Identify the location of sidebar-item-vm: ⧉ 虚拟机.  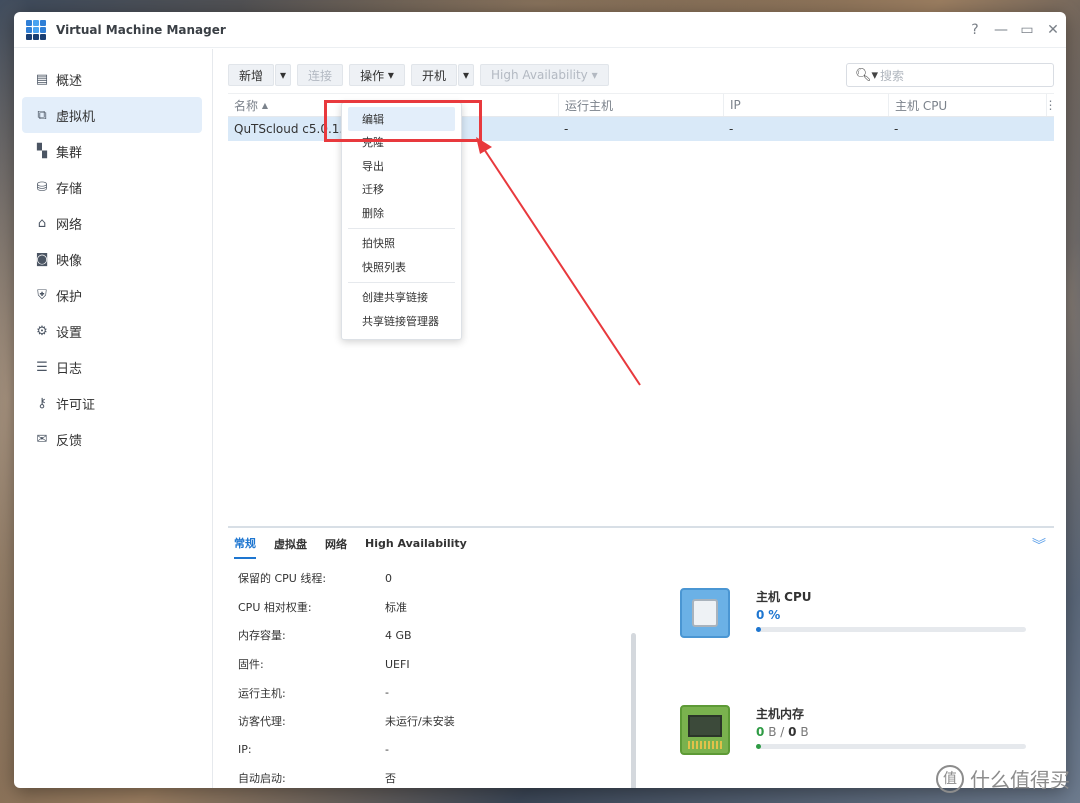
(112, 115).